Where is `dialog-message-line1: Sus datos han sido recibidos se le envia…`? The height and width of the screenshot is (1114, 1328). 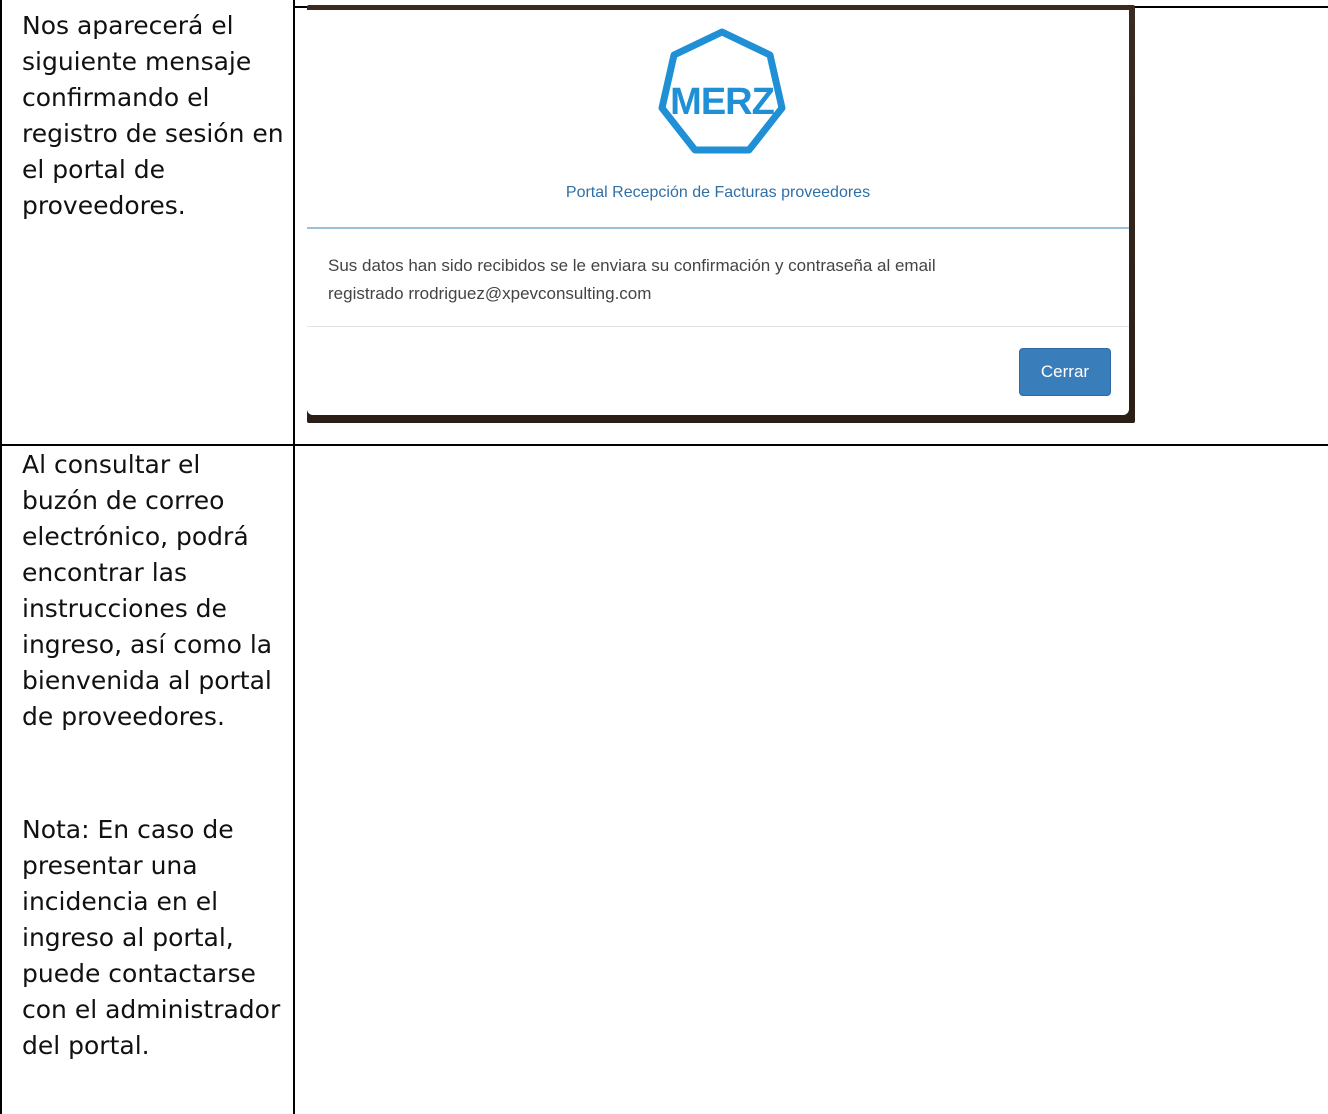 dialog-message-line1: Sus datos han sido recibidos se le envia… is located at coordinates (632, 265).